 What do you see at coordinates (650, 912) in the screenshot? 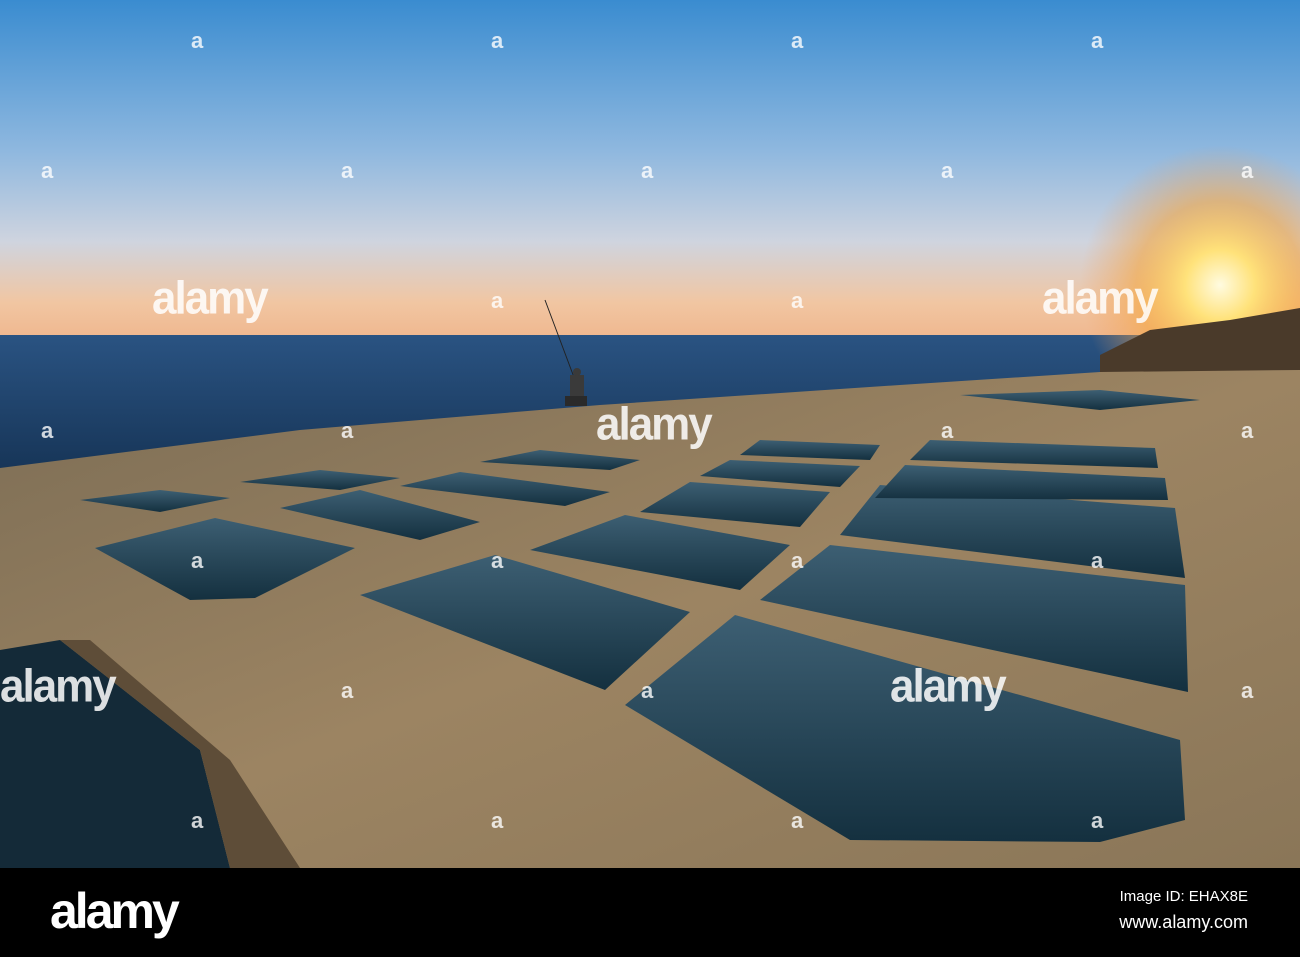
I see `footer-bar: alamy Image ID: EHAX8E www.alamy.com` at bounding box center [650, 912].